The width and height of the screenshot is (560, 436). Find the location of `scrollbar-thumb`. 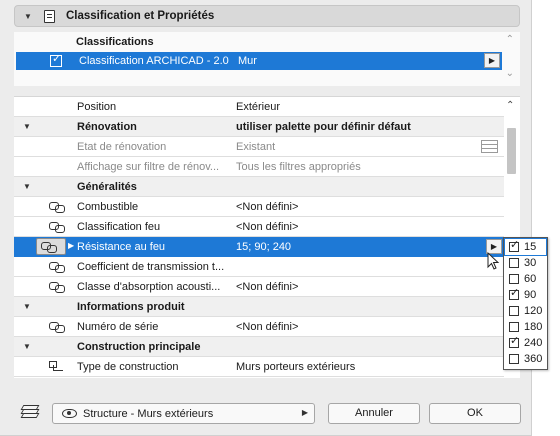

scrollbar-thumb is located at coordinates (511, 151).